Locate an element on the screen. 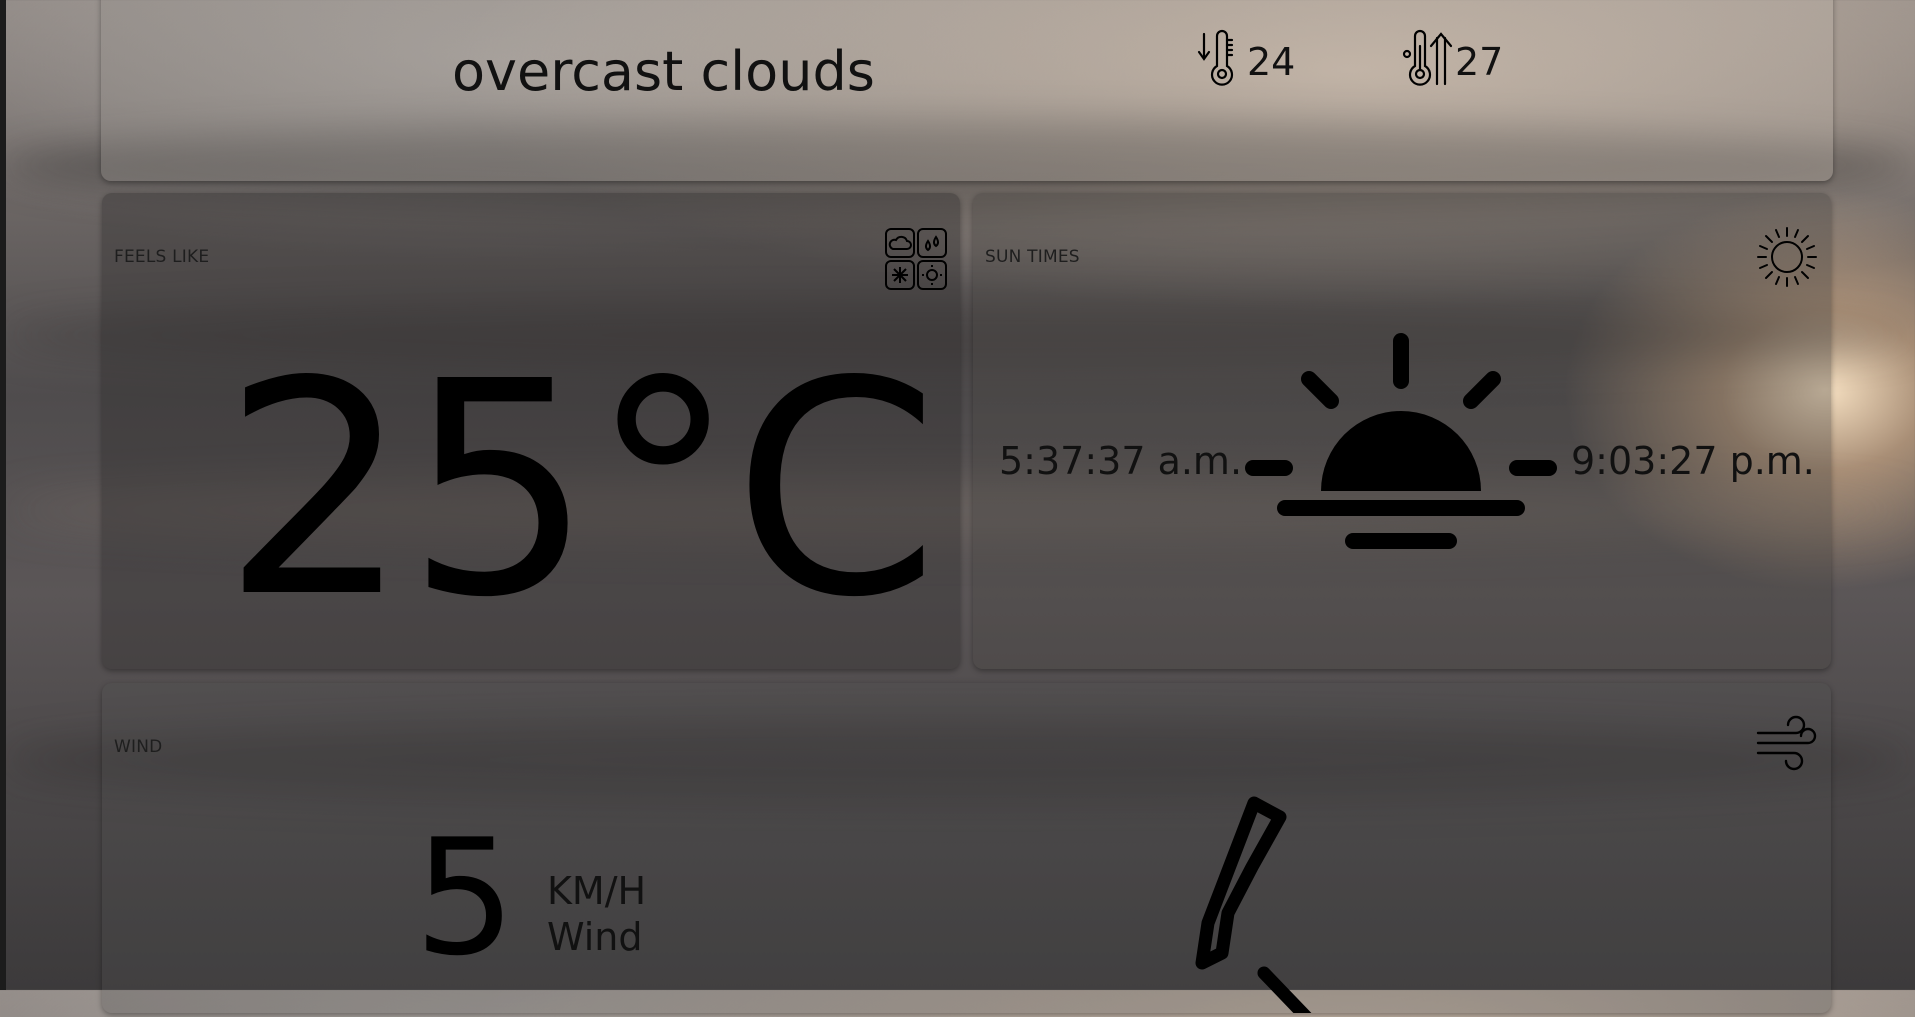 The image size is (1915, 1017). wind-unit-label: Wind is located at coordinates (595, 937).